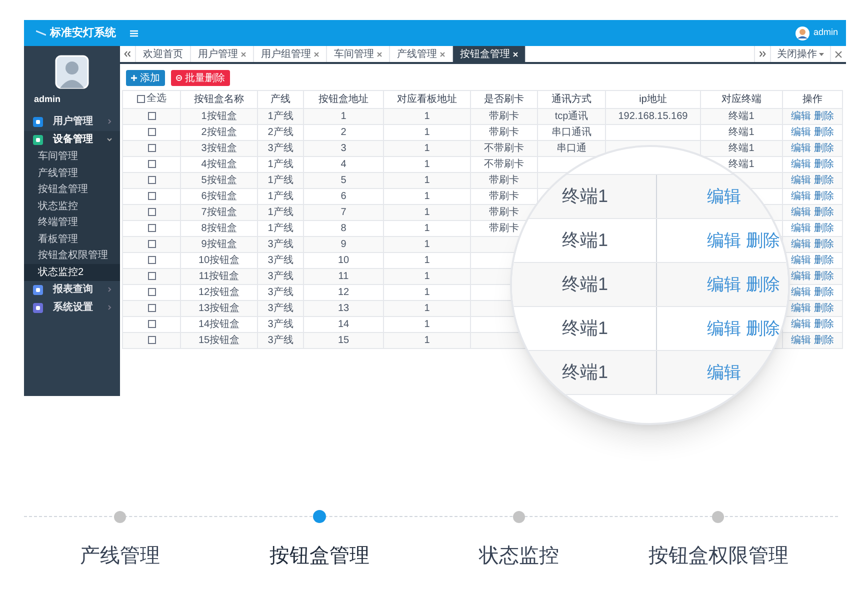  Describe the element at coordinates (72, 206) in the screenshot. I see `submenu-item: 状态监控` at that location.